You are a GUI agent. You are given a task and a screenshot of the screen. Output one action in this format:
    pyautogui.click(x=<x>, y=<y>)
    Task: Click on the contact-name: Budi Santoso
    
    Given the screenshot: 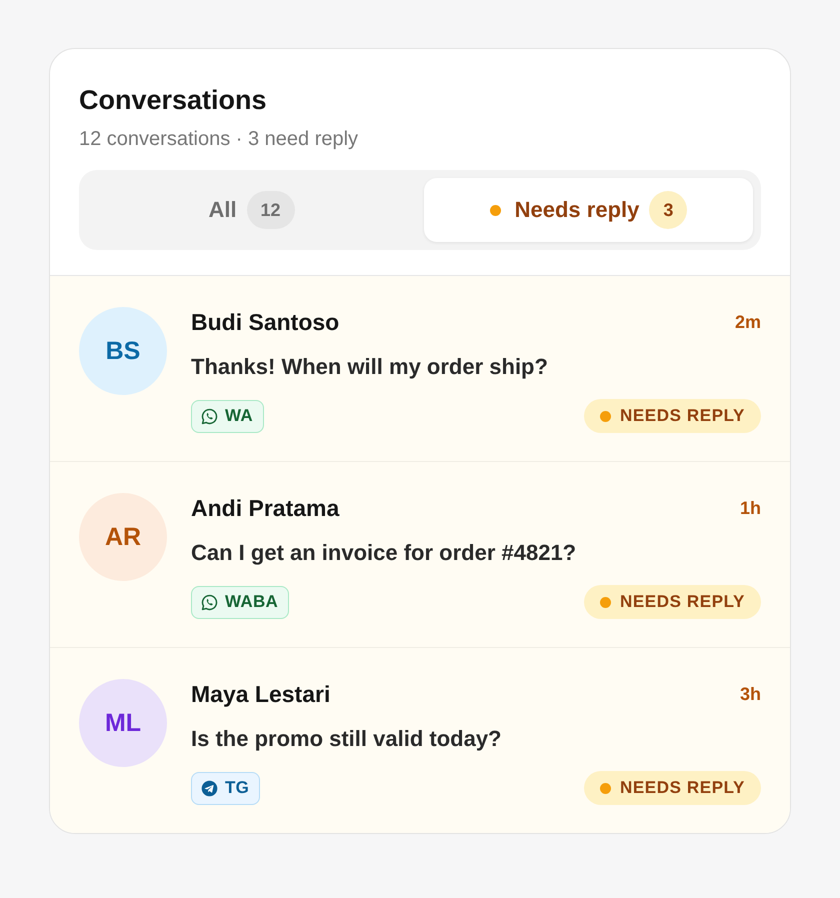 What is the action you would take?
    pyautogui.click(x=265, y=322)
    